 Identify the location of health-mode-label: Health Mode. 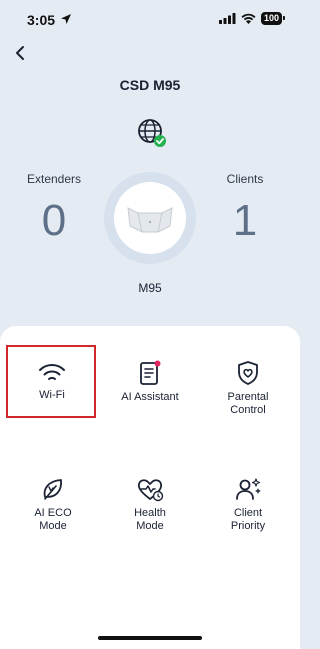
(150, 519).